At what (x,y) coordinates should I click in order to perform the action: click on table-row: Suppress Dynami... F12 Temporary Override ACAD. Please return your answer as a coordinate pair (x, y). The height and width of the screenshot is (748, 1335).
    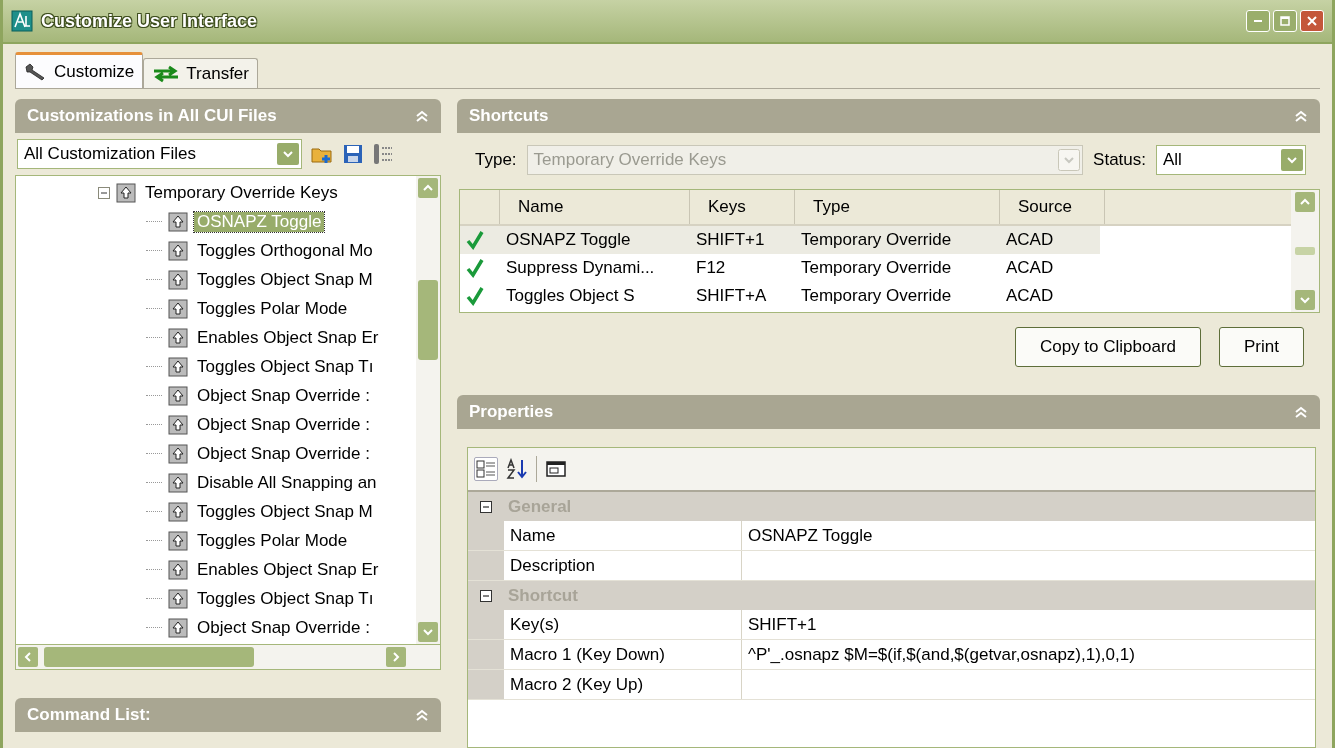
    Looking at the image, I should click on (875, 268).